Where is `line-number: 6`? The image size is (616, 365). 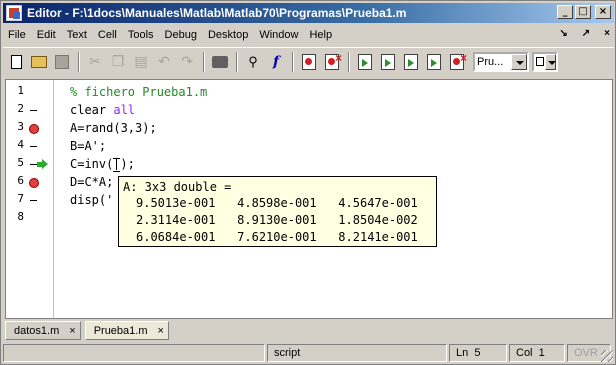 line-number: 6 is located at coordinates (20, 180).